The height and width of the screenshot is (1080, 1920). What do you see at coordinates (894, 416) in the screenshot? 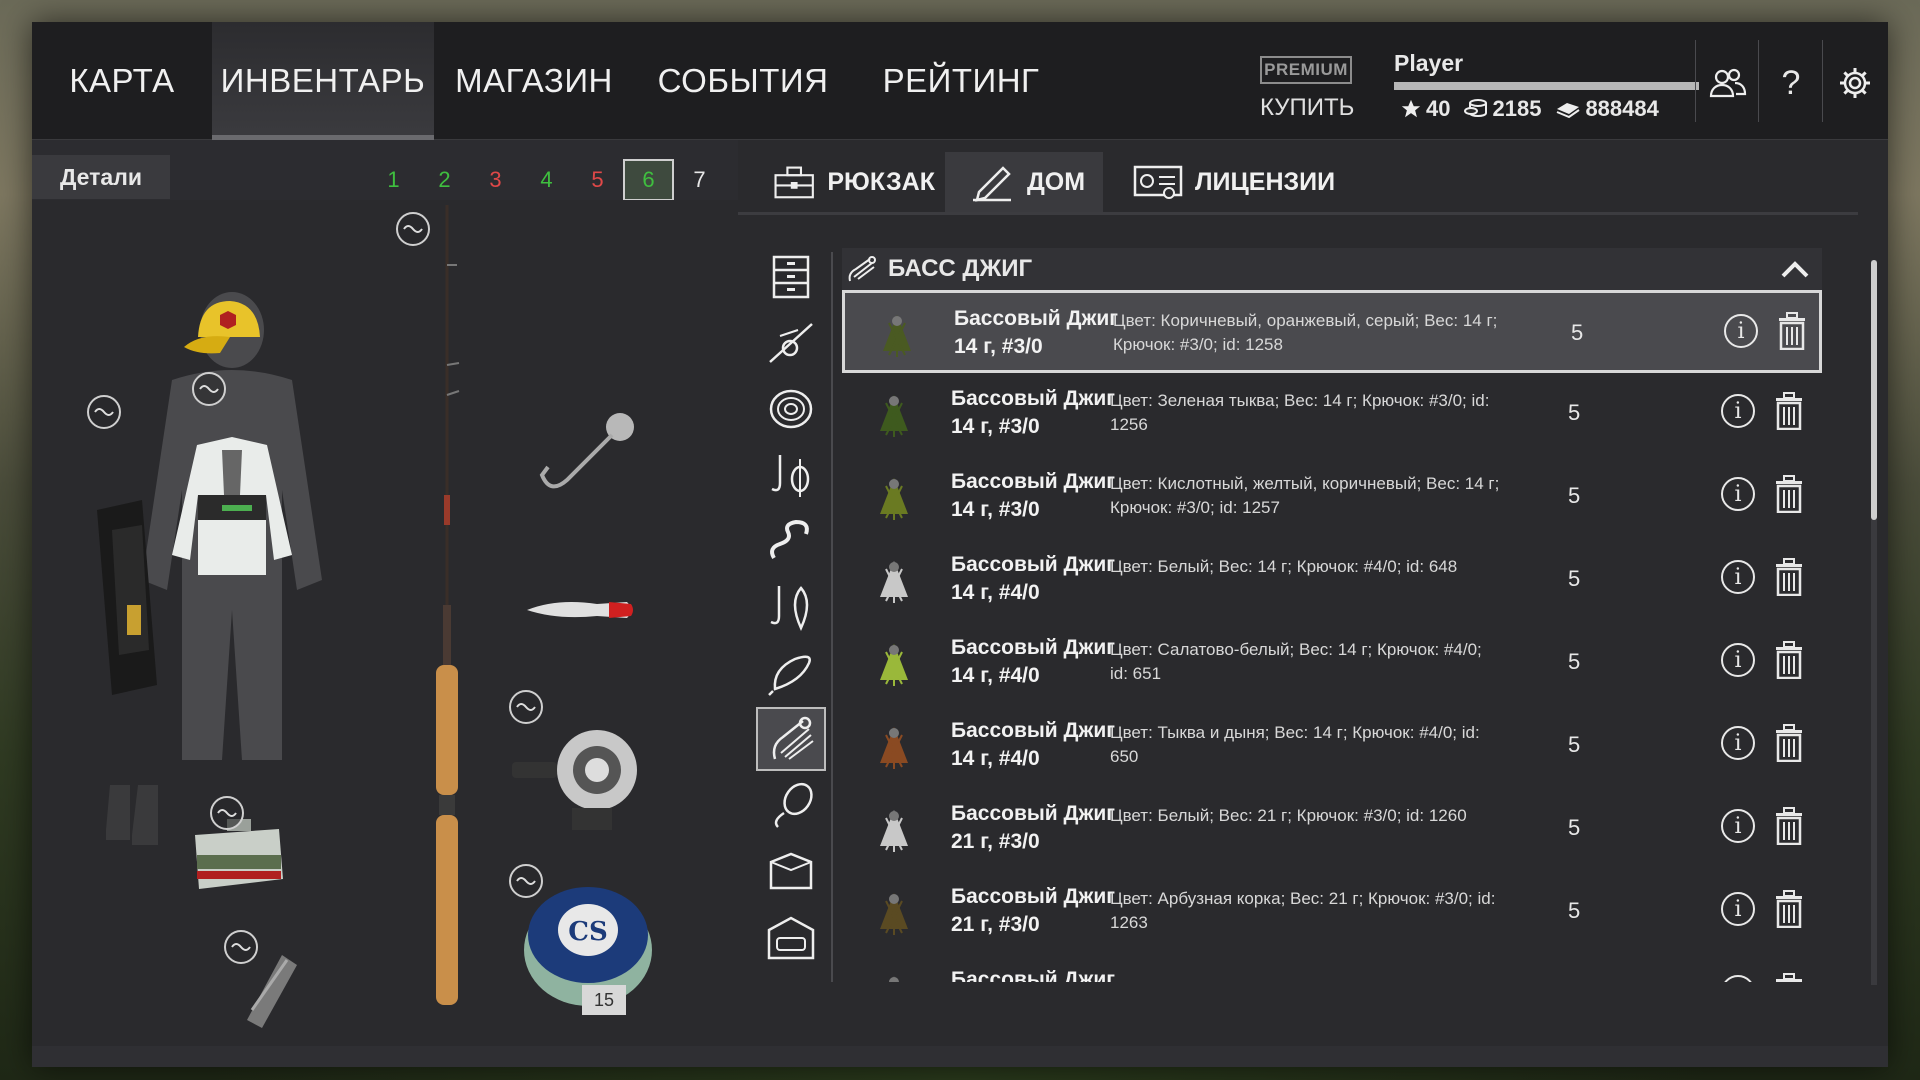
I see `jig-thumbnail` at bounding box center [894, 416].